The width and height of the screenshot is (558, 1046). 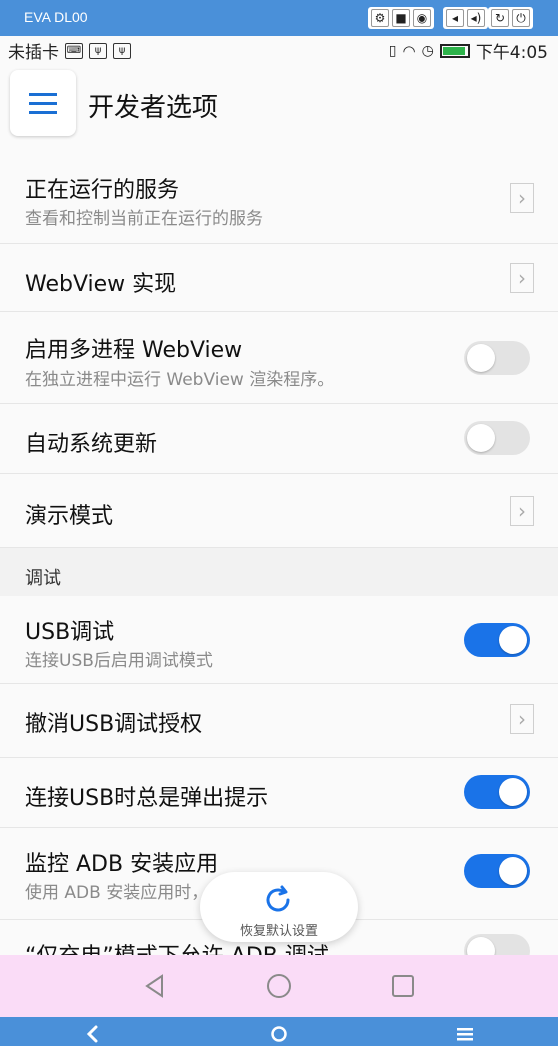 I want to click on volume-up-icon: ◂), so click(x=476, y=18).